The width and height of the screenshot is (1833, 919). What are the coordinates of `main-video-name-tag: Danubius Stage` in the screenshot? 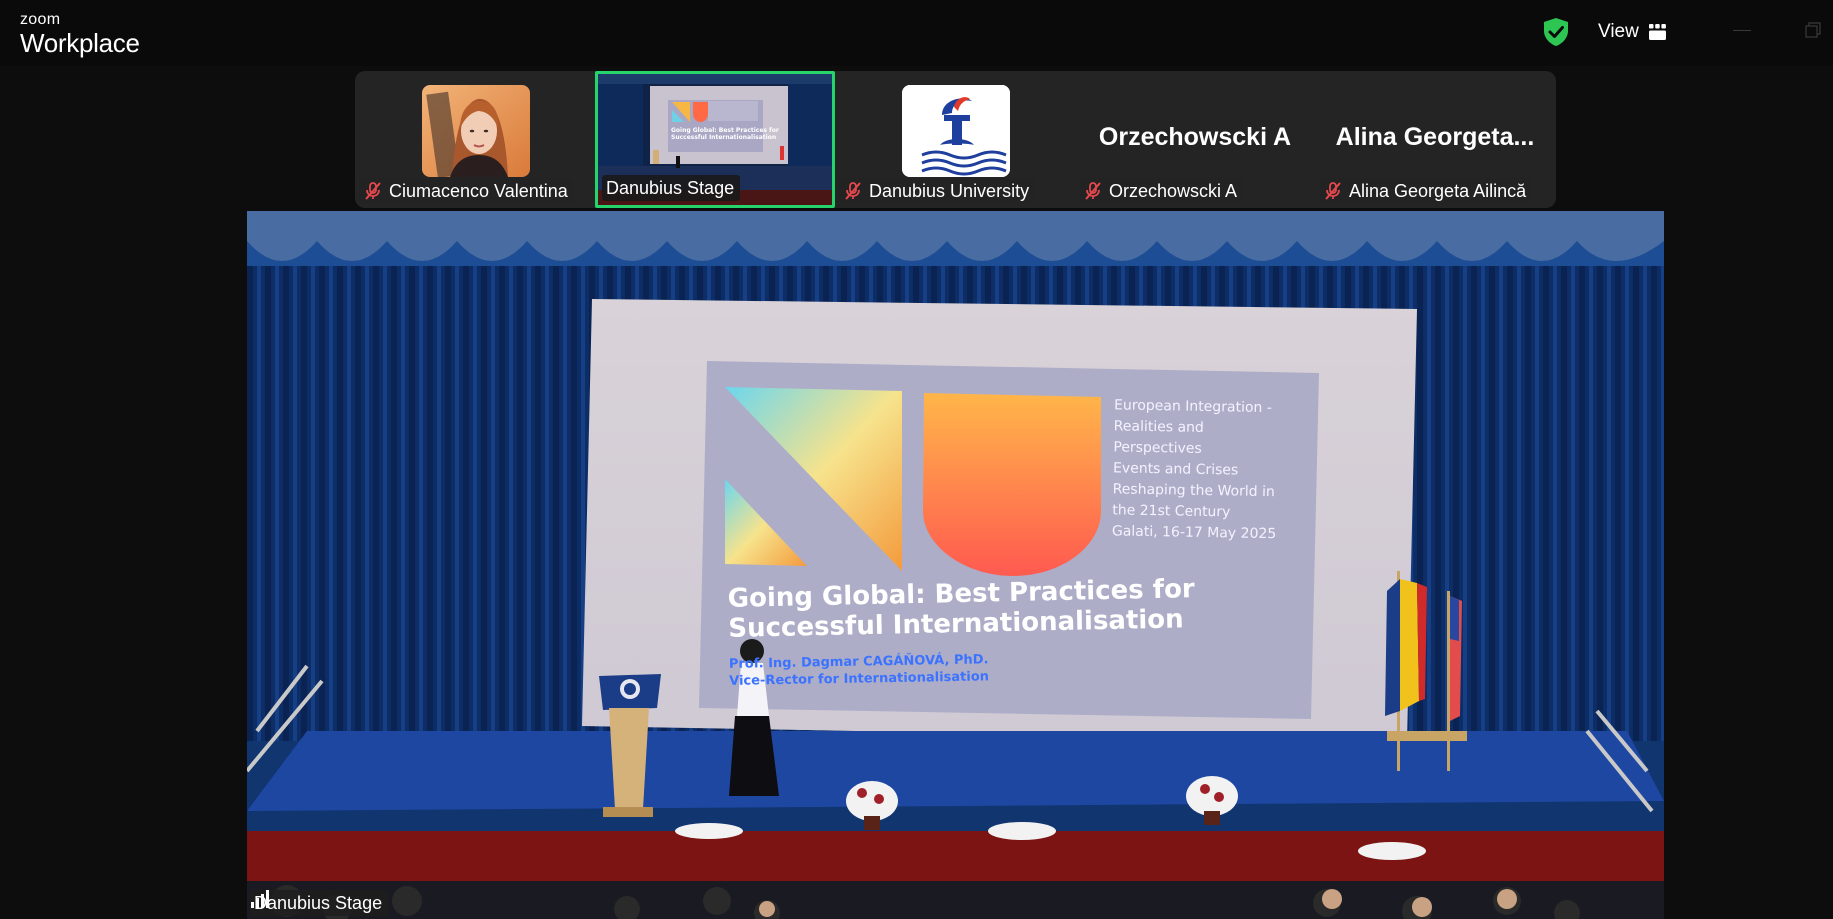 It's located at (319, 903).